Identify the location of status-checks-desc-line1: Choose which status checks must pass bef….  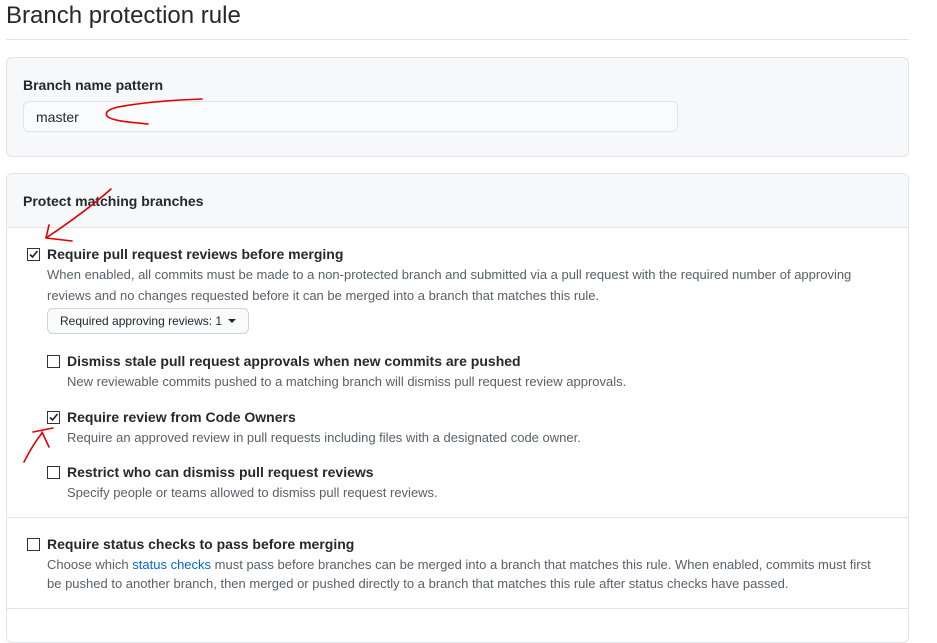
(459, 564).